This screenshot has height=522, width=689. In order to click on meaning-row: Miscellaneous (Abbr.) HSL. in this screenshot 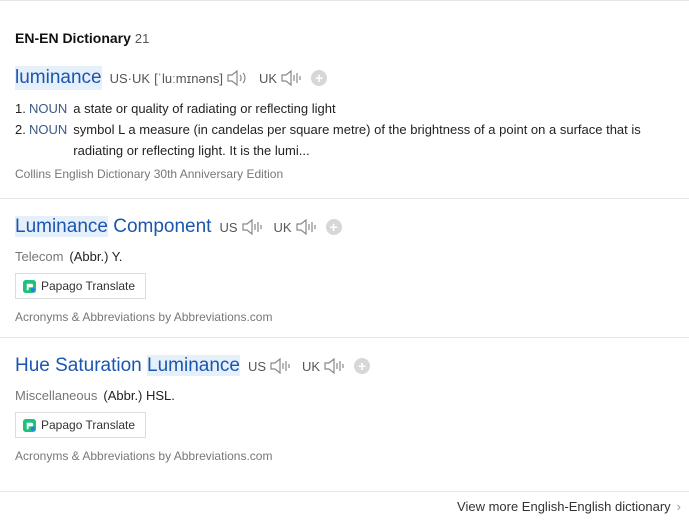, I will do `click(347, 395)`.